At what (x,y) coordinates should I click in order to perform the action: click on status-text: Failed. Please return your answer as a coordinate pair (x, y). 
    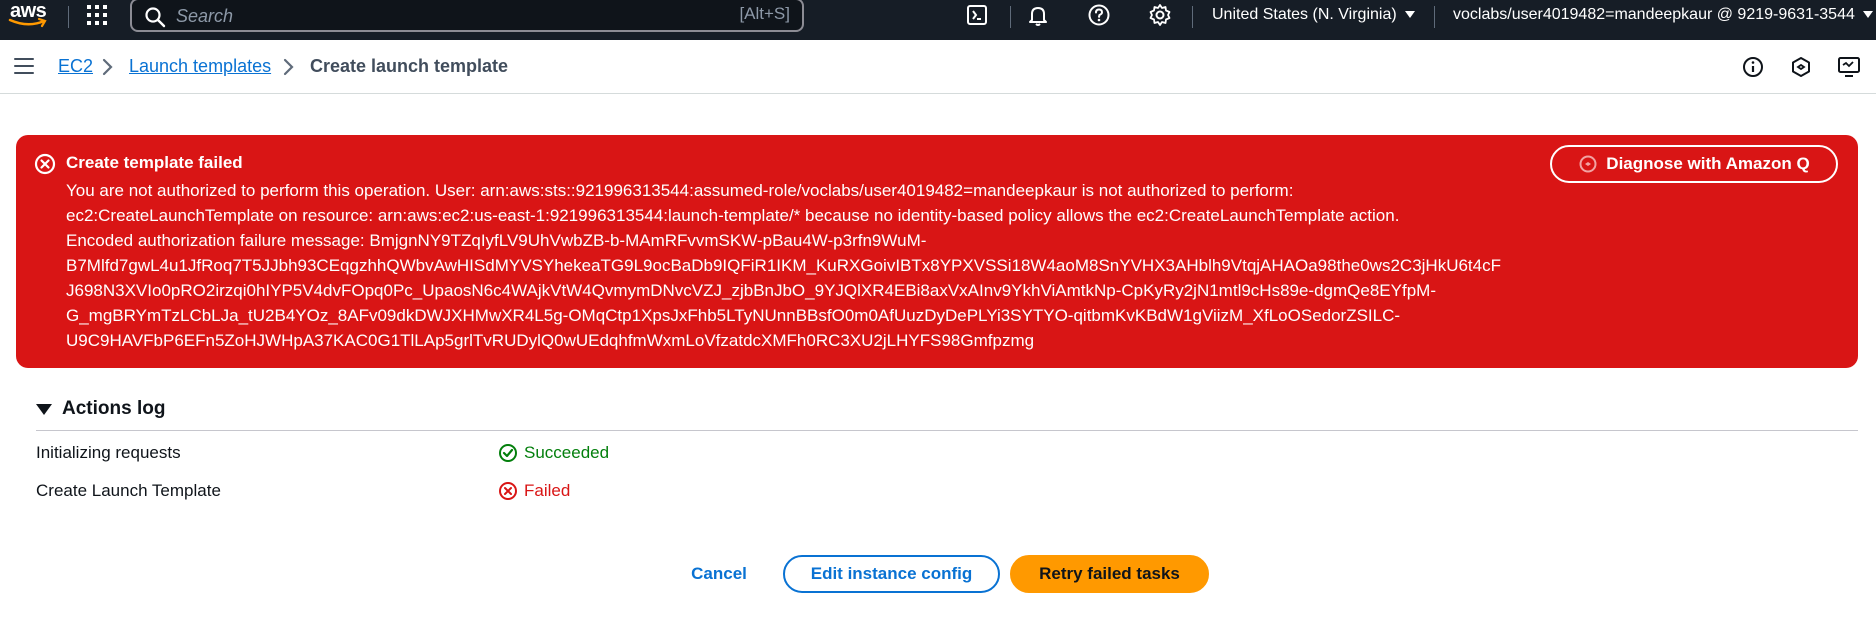
    Looking at the image, I should click on (547, 490).